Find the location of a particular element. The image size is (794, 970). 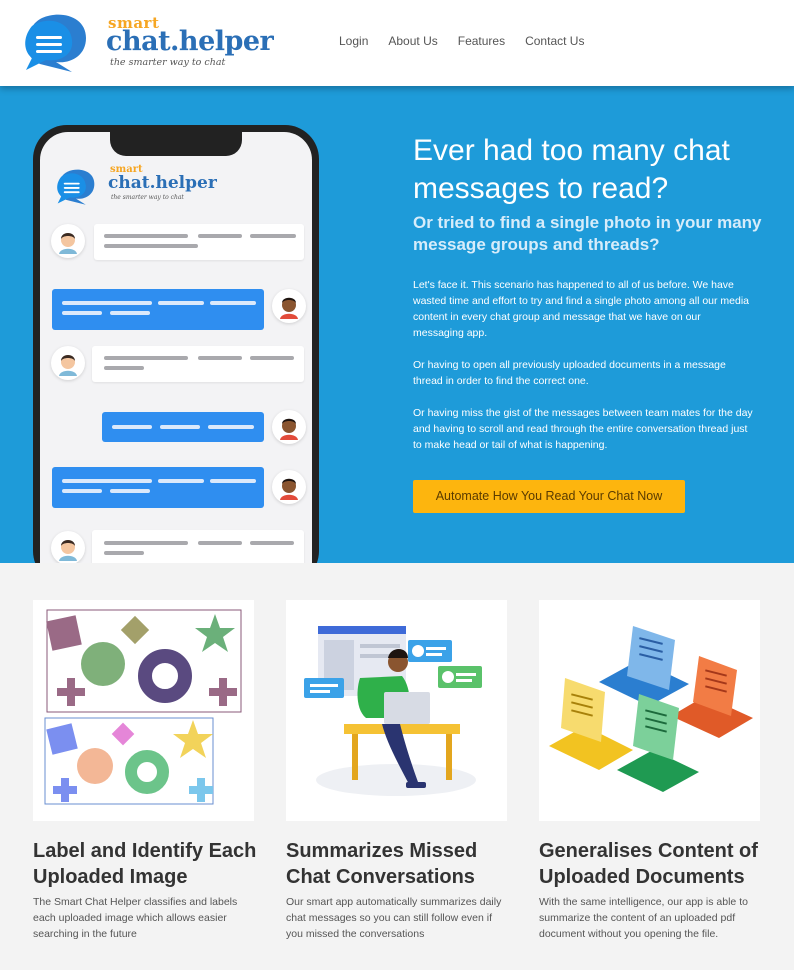

feature-image-labeling-illustration is located at coordinates (143, 710).